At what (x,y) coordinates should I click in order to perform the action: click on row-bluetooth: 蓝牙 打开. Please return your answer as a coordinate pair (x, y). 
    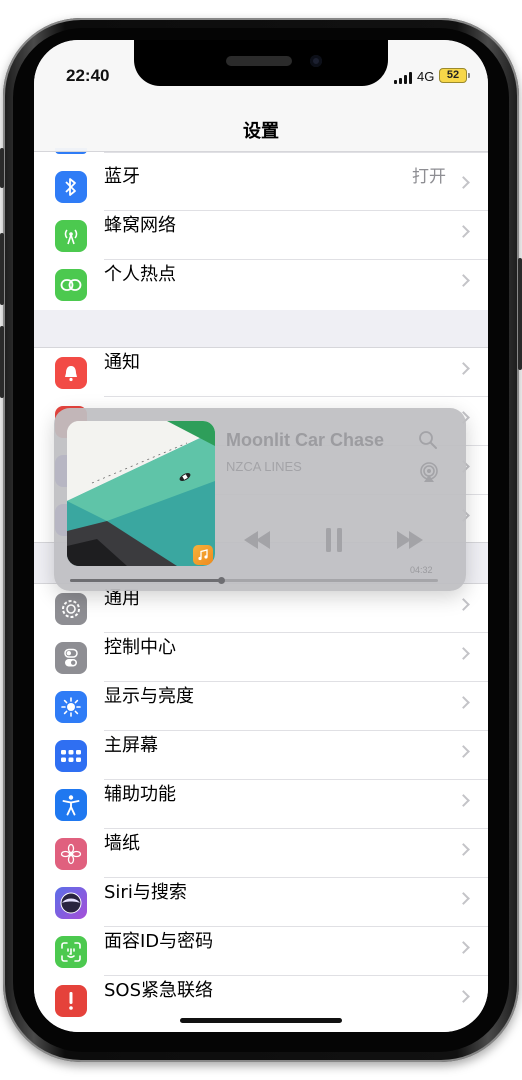
    Looking at the image, I should click on (261, 186).